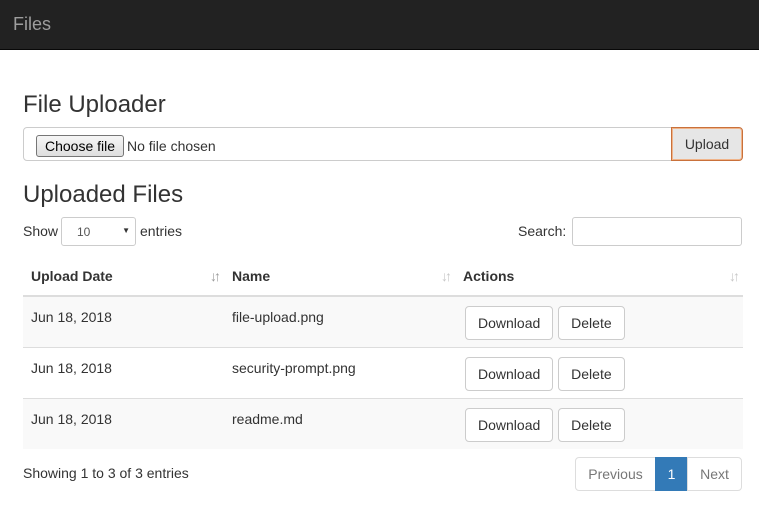 The width and height of the screenshot is (759, 511). Describe the element at coordinates (657, 231) in the screenshot. I see `search-input` at that location.